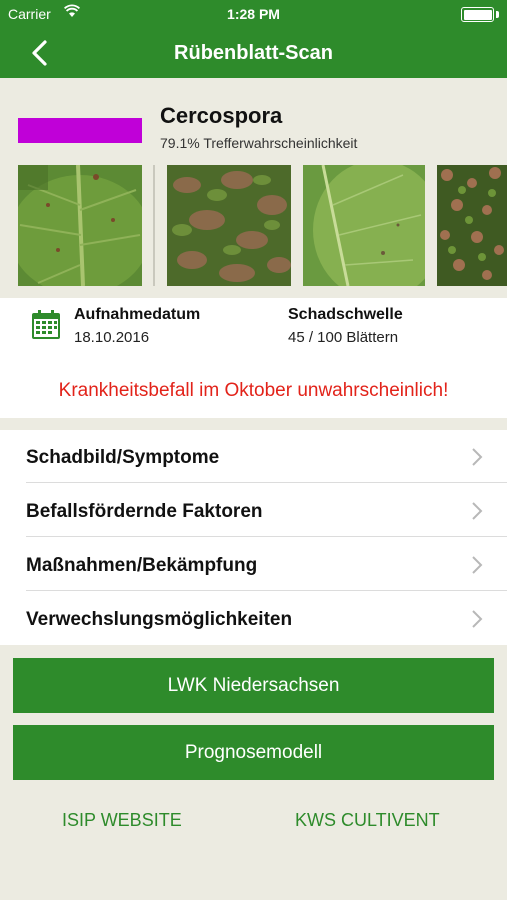  What do you see at coordinates (343, 337) in the screenshot?
I see `damage-threshold-value: 45 / 100 Blättern` at bounding box center [343, 337].